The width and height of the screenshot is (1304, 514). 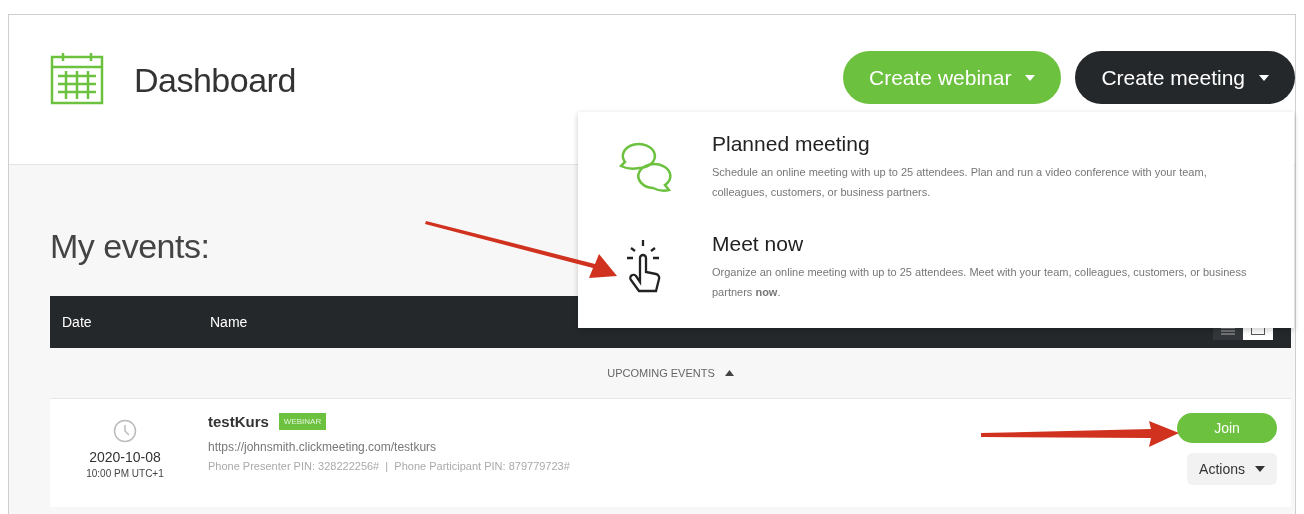 What do you see at coordinates (1232, 469) in the screenshot?
I see `actions-button: Actions` at bounding box center [1232, 469].